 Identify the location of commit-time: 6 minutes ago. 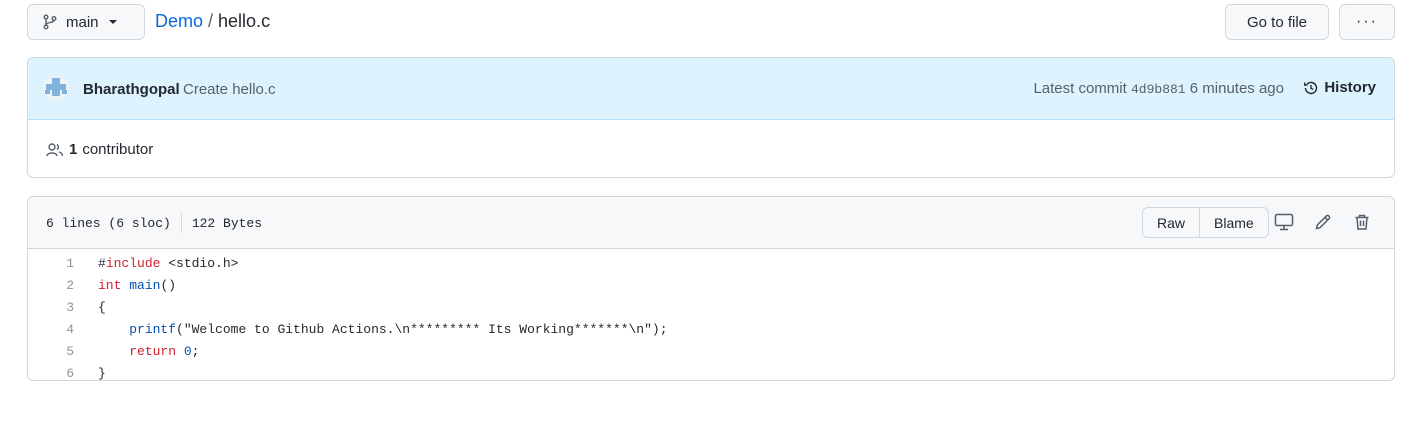
(1236, 88).